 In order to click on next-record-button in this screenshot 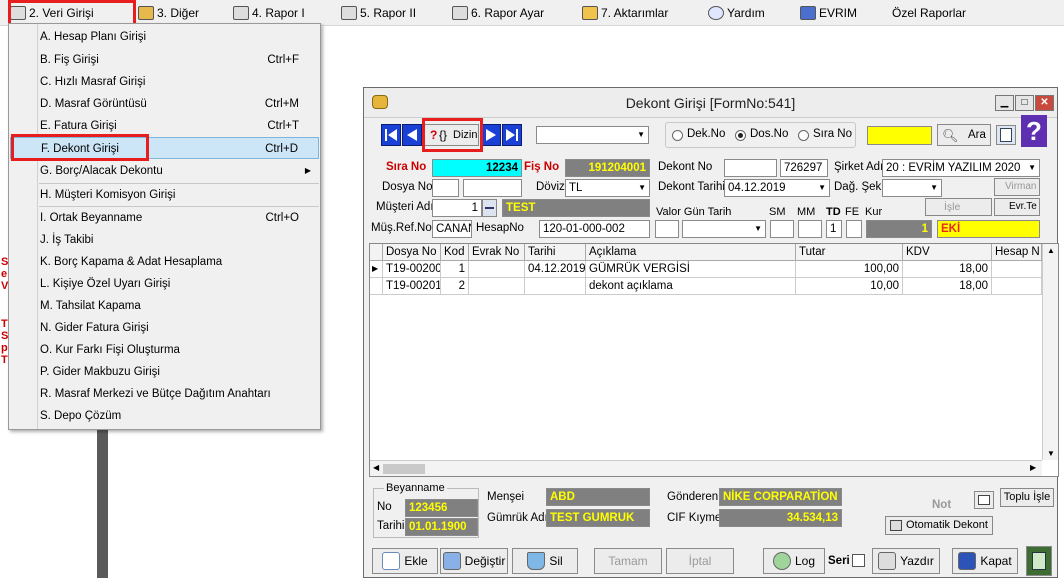, I will do `click(491, 135)`.